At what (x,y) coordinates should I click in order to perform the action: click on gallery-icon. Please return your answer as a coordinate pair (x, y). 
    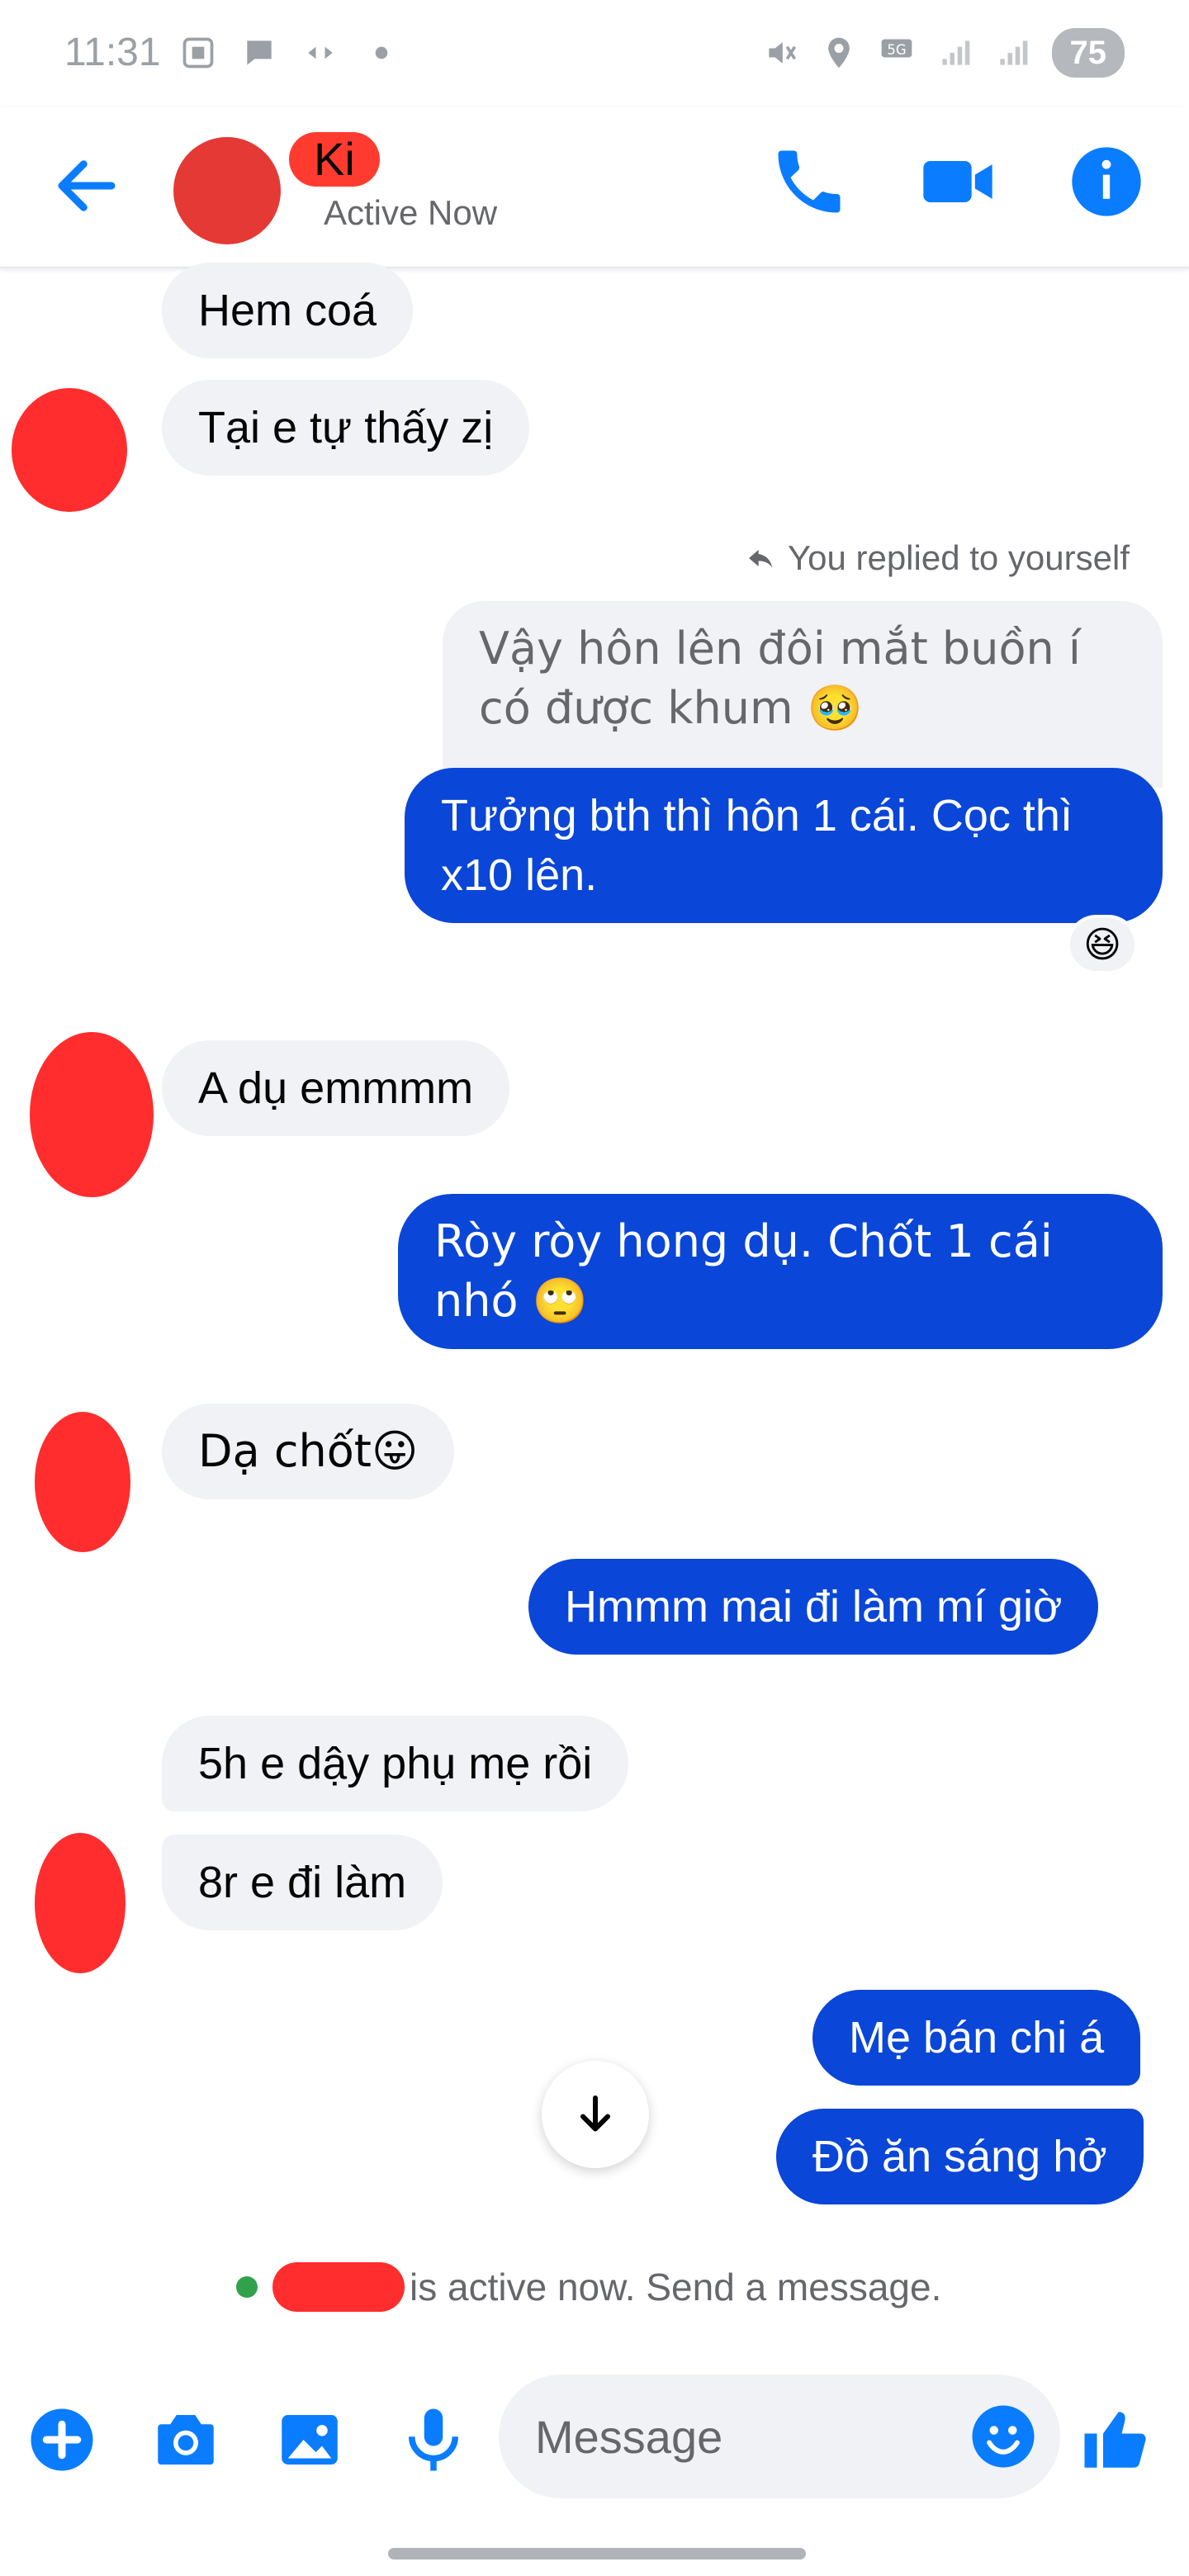
    Looking at the image, I should click on (309, 2440).